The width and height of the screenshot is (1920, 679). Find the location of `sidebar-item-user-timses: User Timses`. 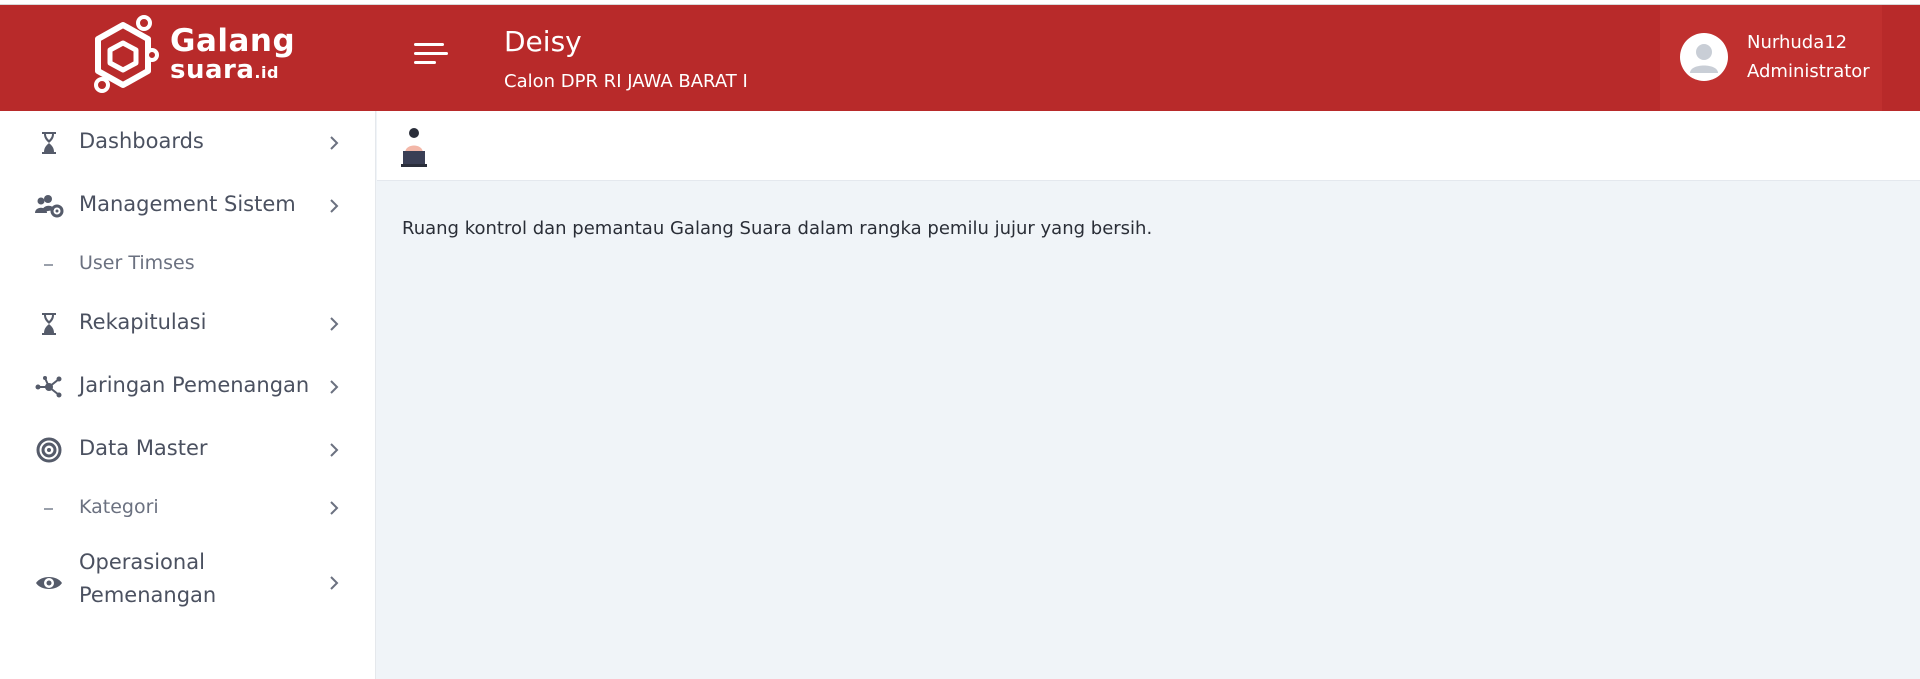

sidebar-item-user-timses: User Timses is located at coordinates (188, 264).